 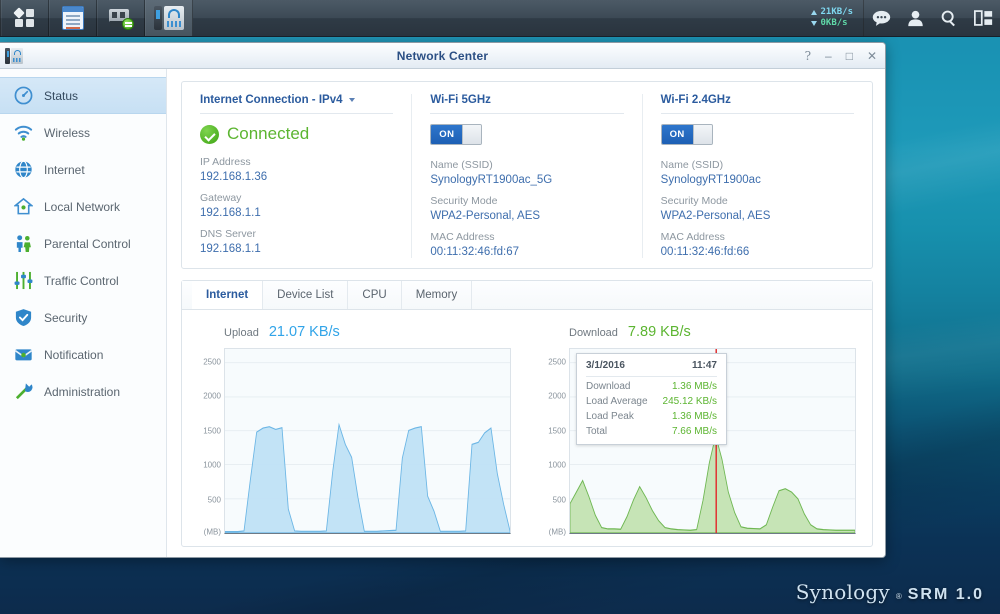 What do you see at coordinates (462, 237) in the screenshot?
I see `wifi-5ghz-mac-label: MAC Address` at bounding box center [462, 237].